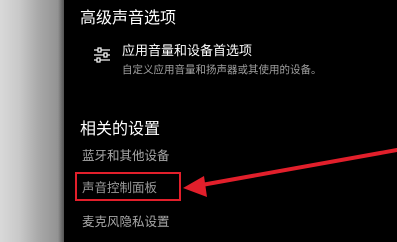 This screenshot has height=242, width=397. What do you see at coordinates (222, 70) in the screenshot?
I see `option-description: 自定义应用音量和扬声器或其使用的设备。` at bounding box center [222, 70].